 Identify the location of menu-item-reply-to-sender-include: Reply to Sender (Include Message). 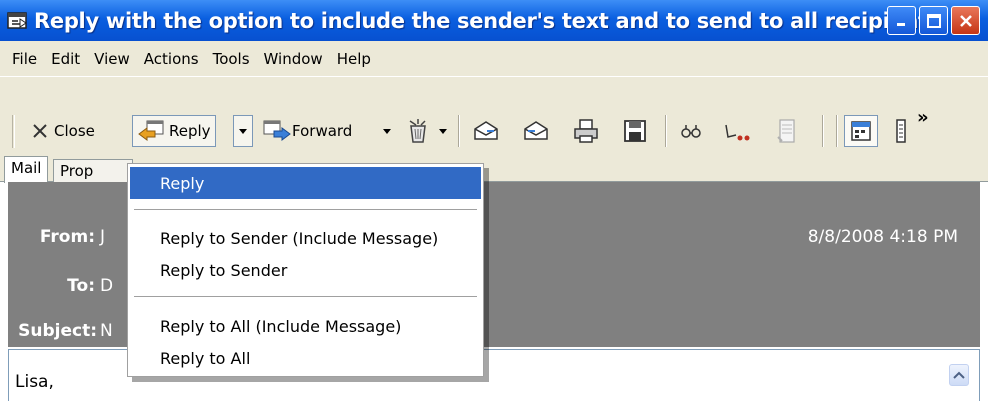
(305, 238).